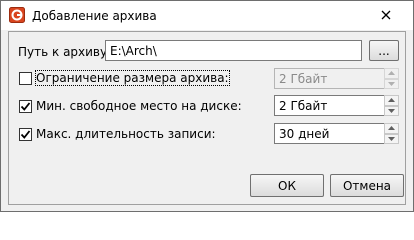 The height and width of the screenshot is (240, 414). Describe the element at coordinates (207, 15) in the screenshot. I see `title-bar: Добавление архива` at that location.